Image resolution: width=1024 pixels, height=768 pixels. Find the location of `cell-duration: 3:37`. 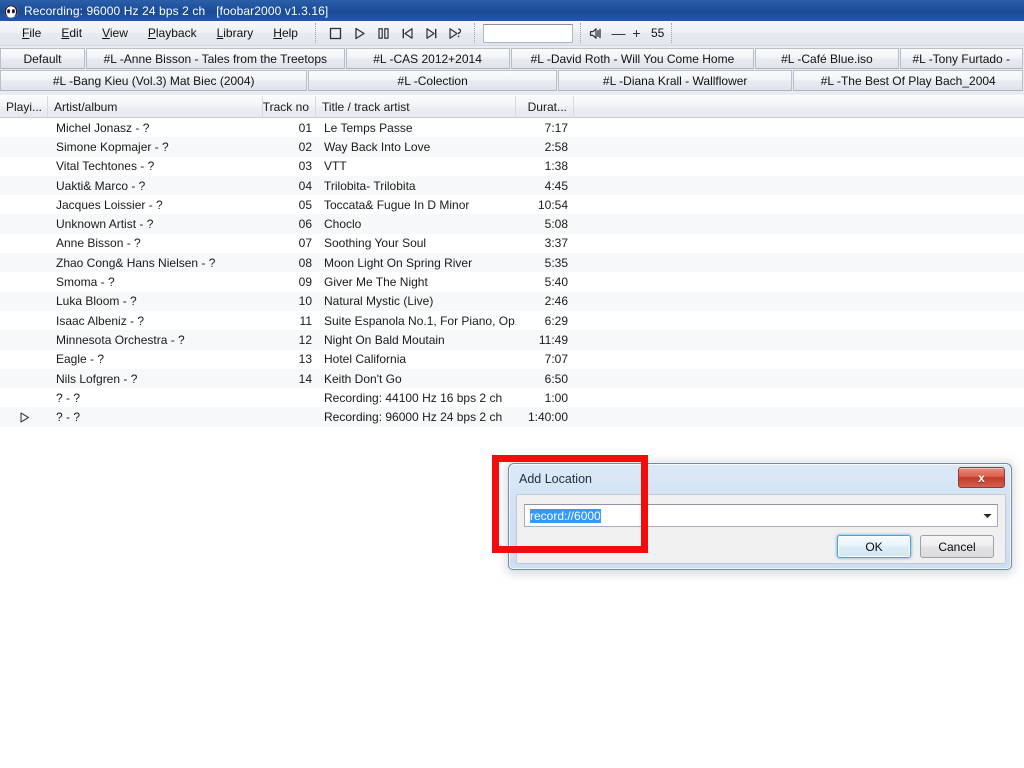

cell-duration: 3:37 is located at coordinates (556, 243).